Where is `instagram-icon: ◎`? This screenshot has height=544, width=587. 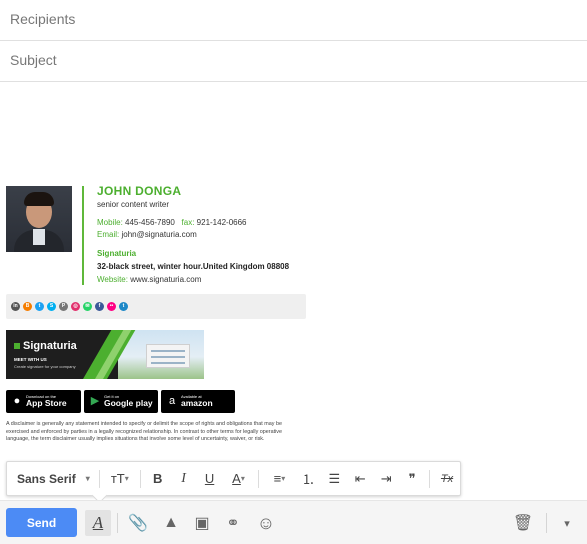 instagram-icon: ◎ is located at coordinates (75, 306).